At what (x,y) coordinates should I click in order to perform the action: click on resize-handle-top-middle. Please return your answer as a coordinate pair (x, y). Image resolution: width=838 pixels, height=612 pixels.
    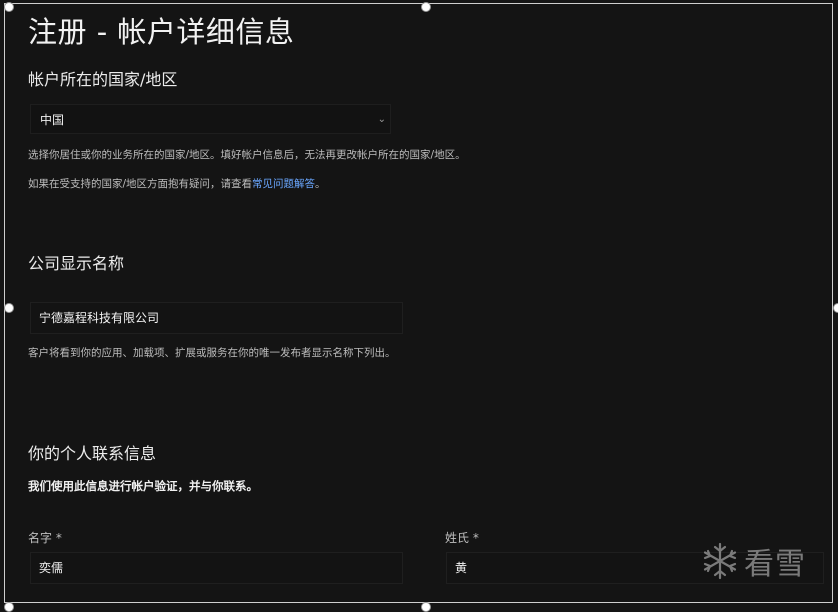
    Looking at the image, I should click on (426, 7).